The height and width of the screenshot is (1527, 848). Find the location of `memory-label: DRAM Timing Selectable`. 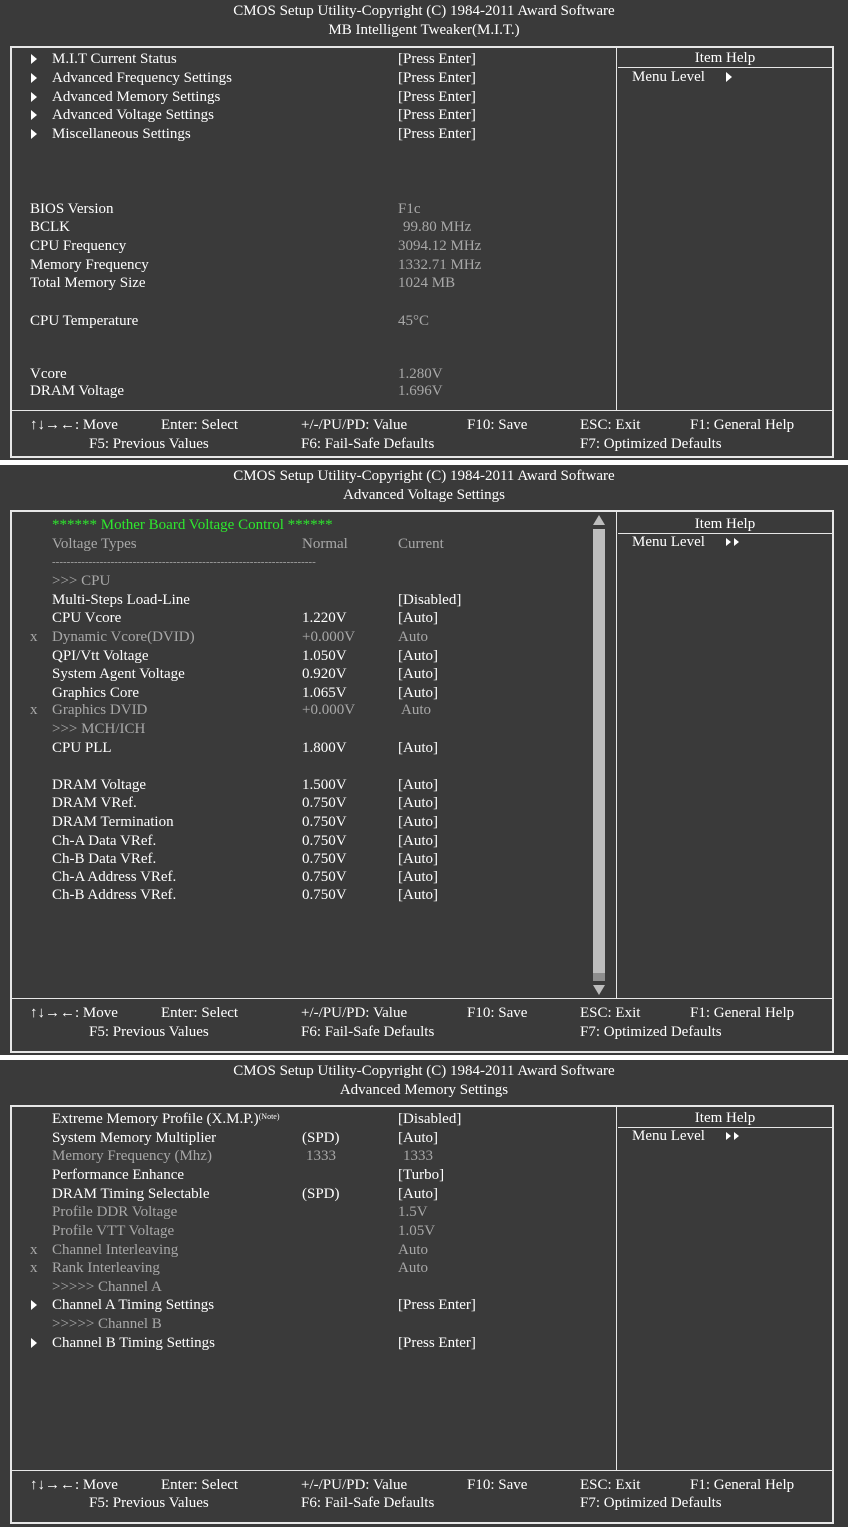

memory-label: DRAM Timing Selectable is located at coordinates (131, 1194).